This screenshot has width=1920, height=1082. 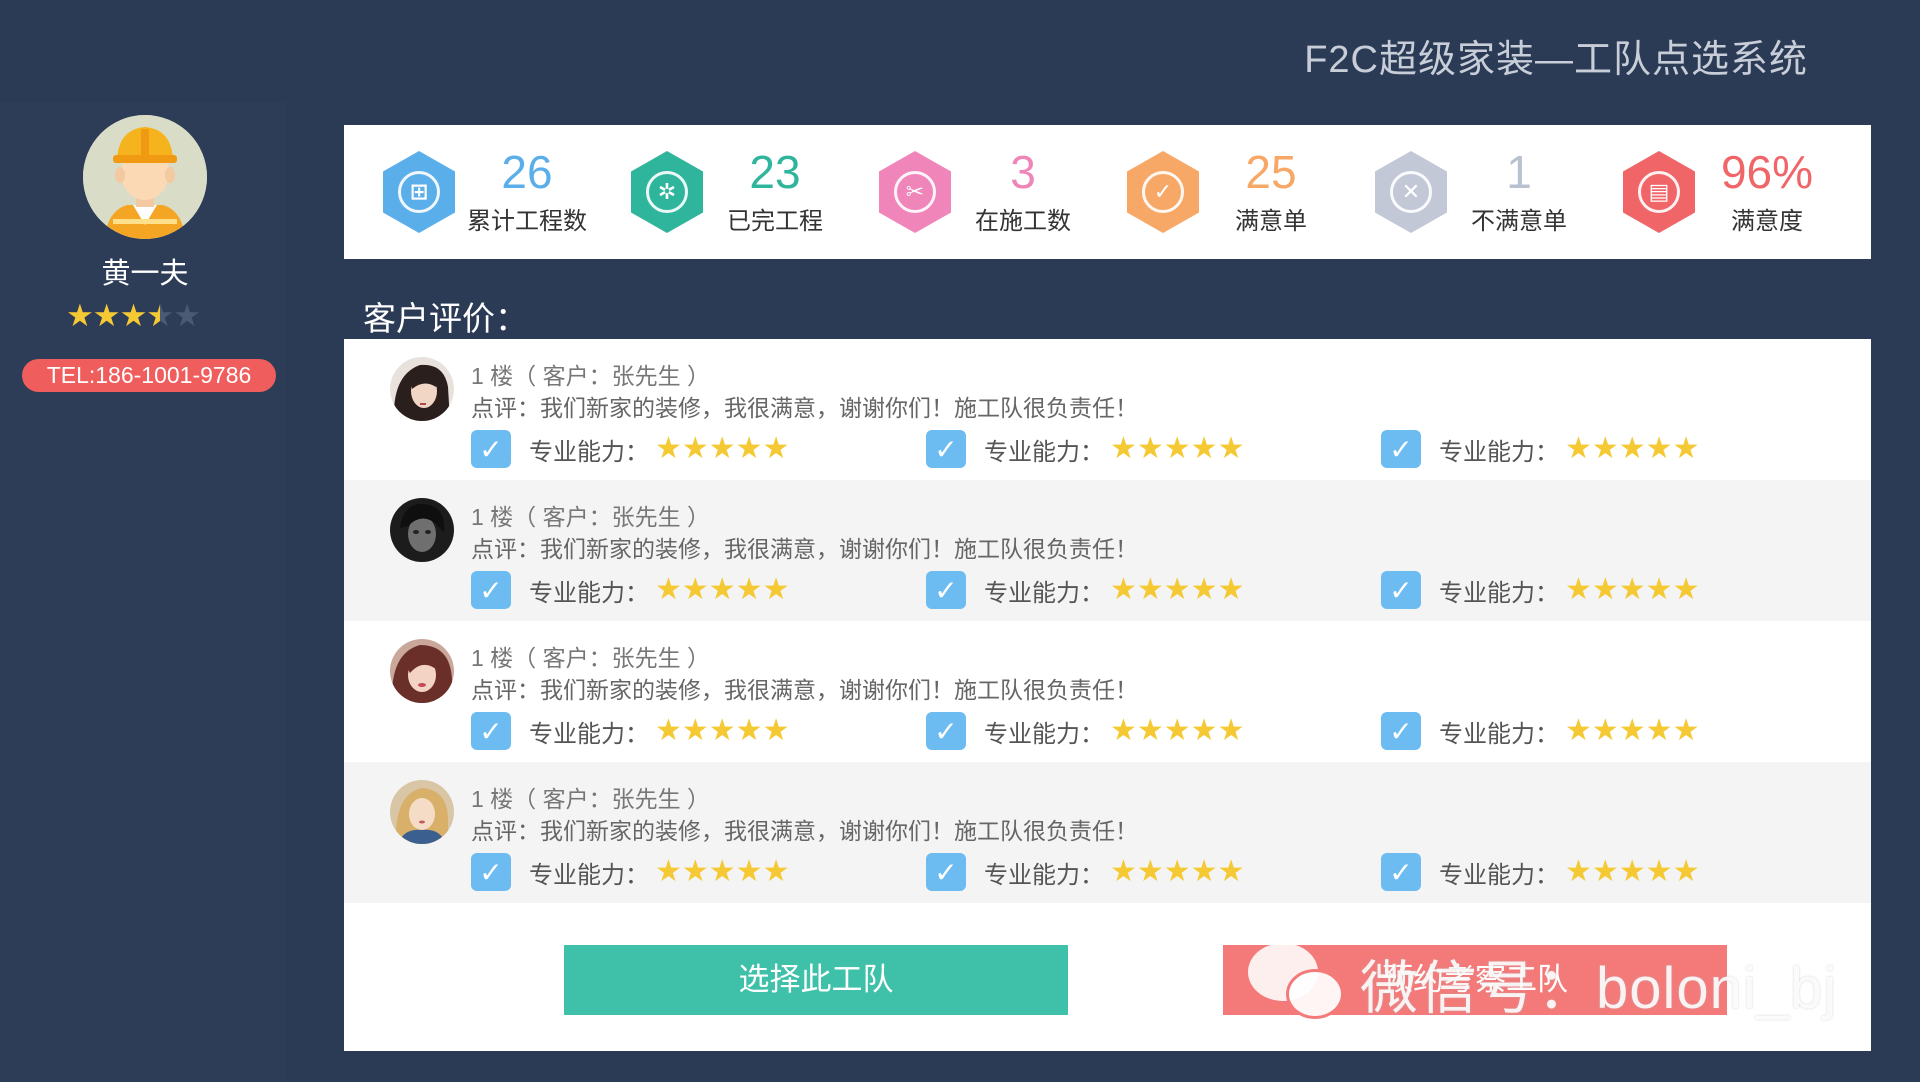 I want to click on stat-value: 1, so click(x=1519, y=172).